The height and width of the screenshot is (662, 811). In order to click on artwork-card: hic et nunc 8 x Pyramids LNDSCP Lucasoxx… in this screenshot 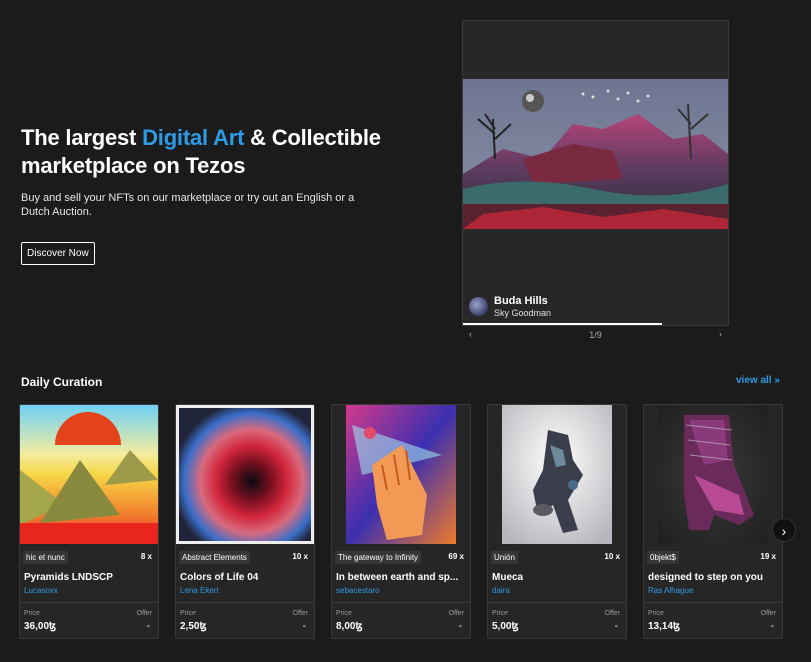, I will do `click(89, 521)`.